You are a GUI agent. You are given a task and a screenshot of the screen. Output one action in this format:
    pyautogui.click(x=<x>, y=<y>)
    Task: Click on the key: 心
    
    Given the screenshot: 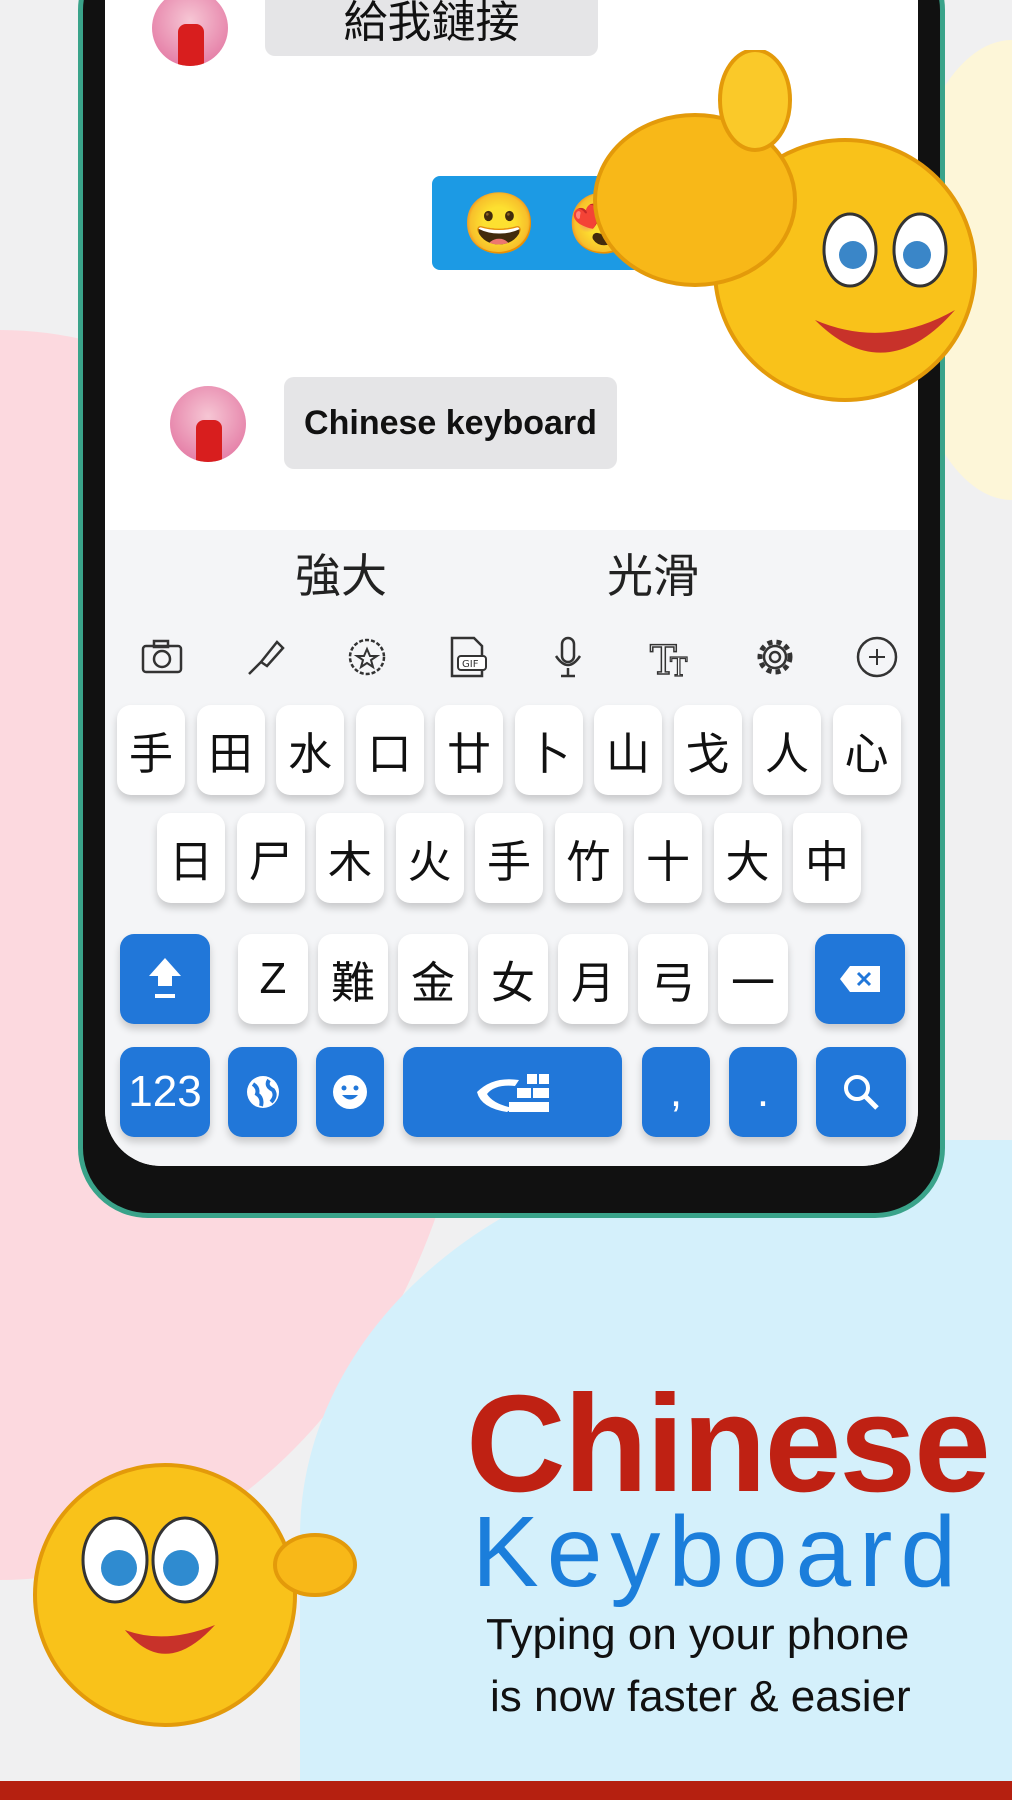 What is the action you would take?
    pyautogui.click(x=866, y=750)
    